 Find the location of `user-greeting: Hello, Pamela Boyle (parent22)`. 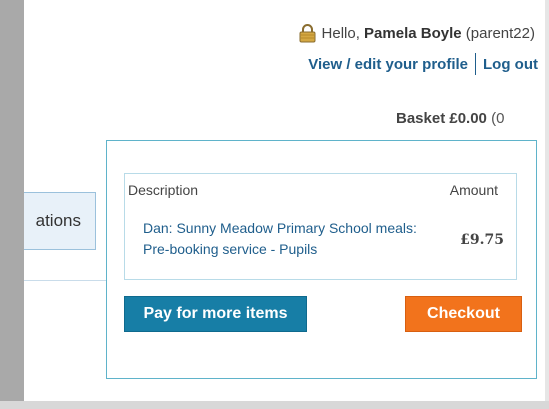

user-greeting: Hello, Pamela Boyle (parent22) is located at coordinates (417, 33).